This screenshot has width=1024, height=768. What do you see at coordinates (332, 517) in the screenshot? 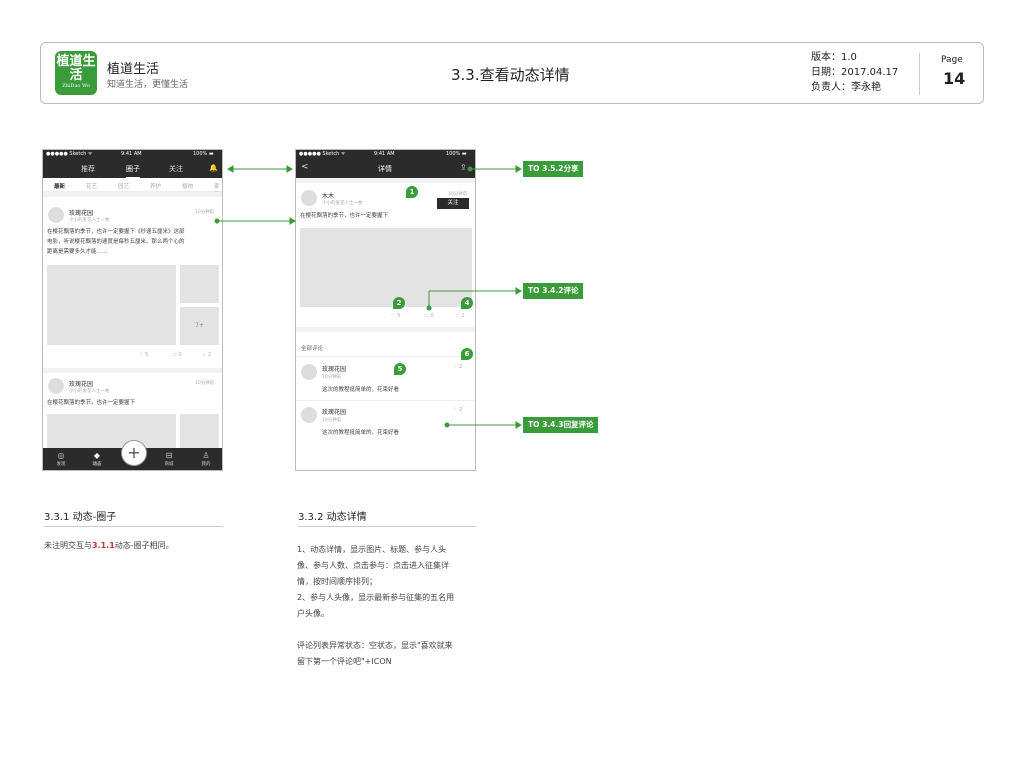
I see `section-title: 3.3.2 动态详情` at bounding box center [332, 517].